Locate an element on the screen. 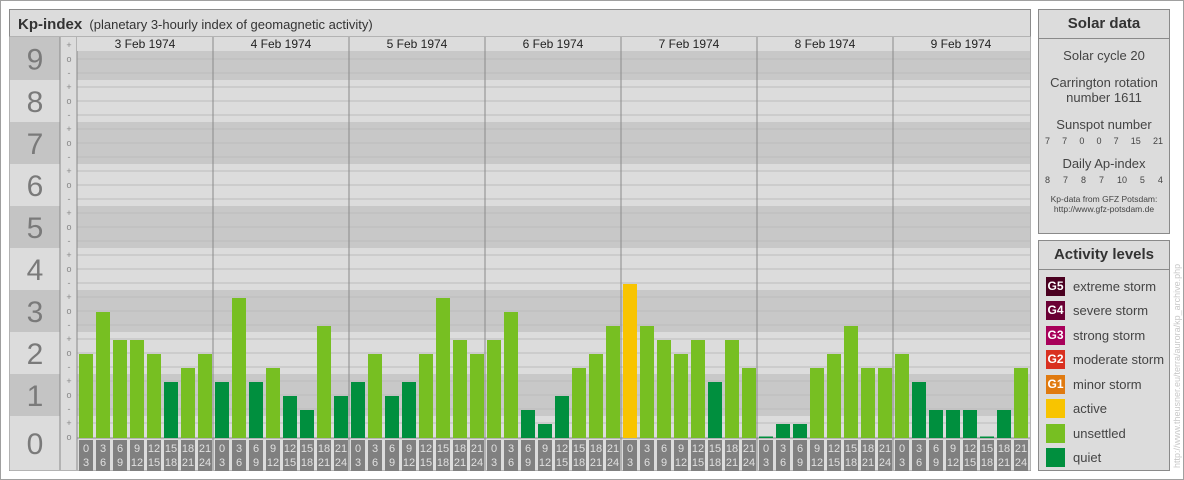 The width and height of the screenshot is (1184, 480). day-label: 9 Feb 1974 is located at coordinates (961, 44).